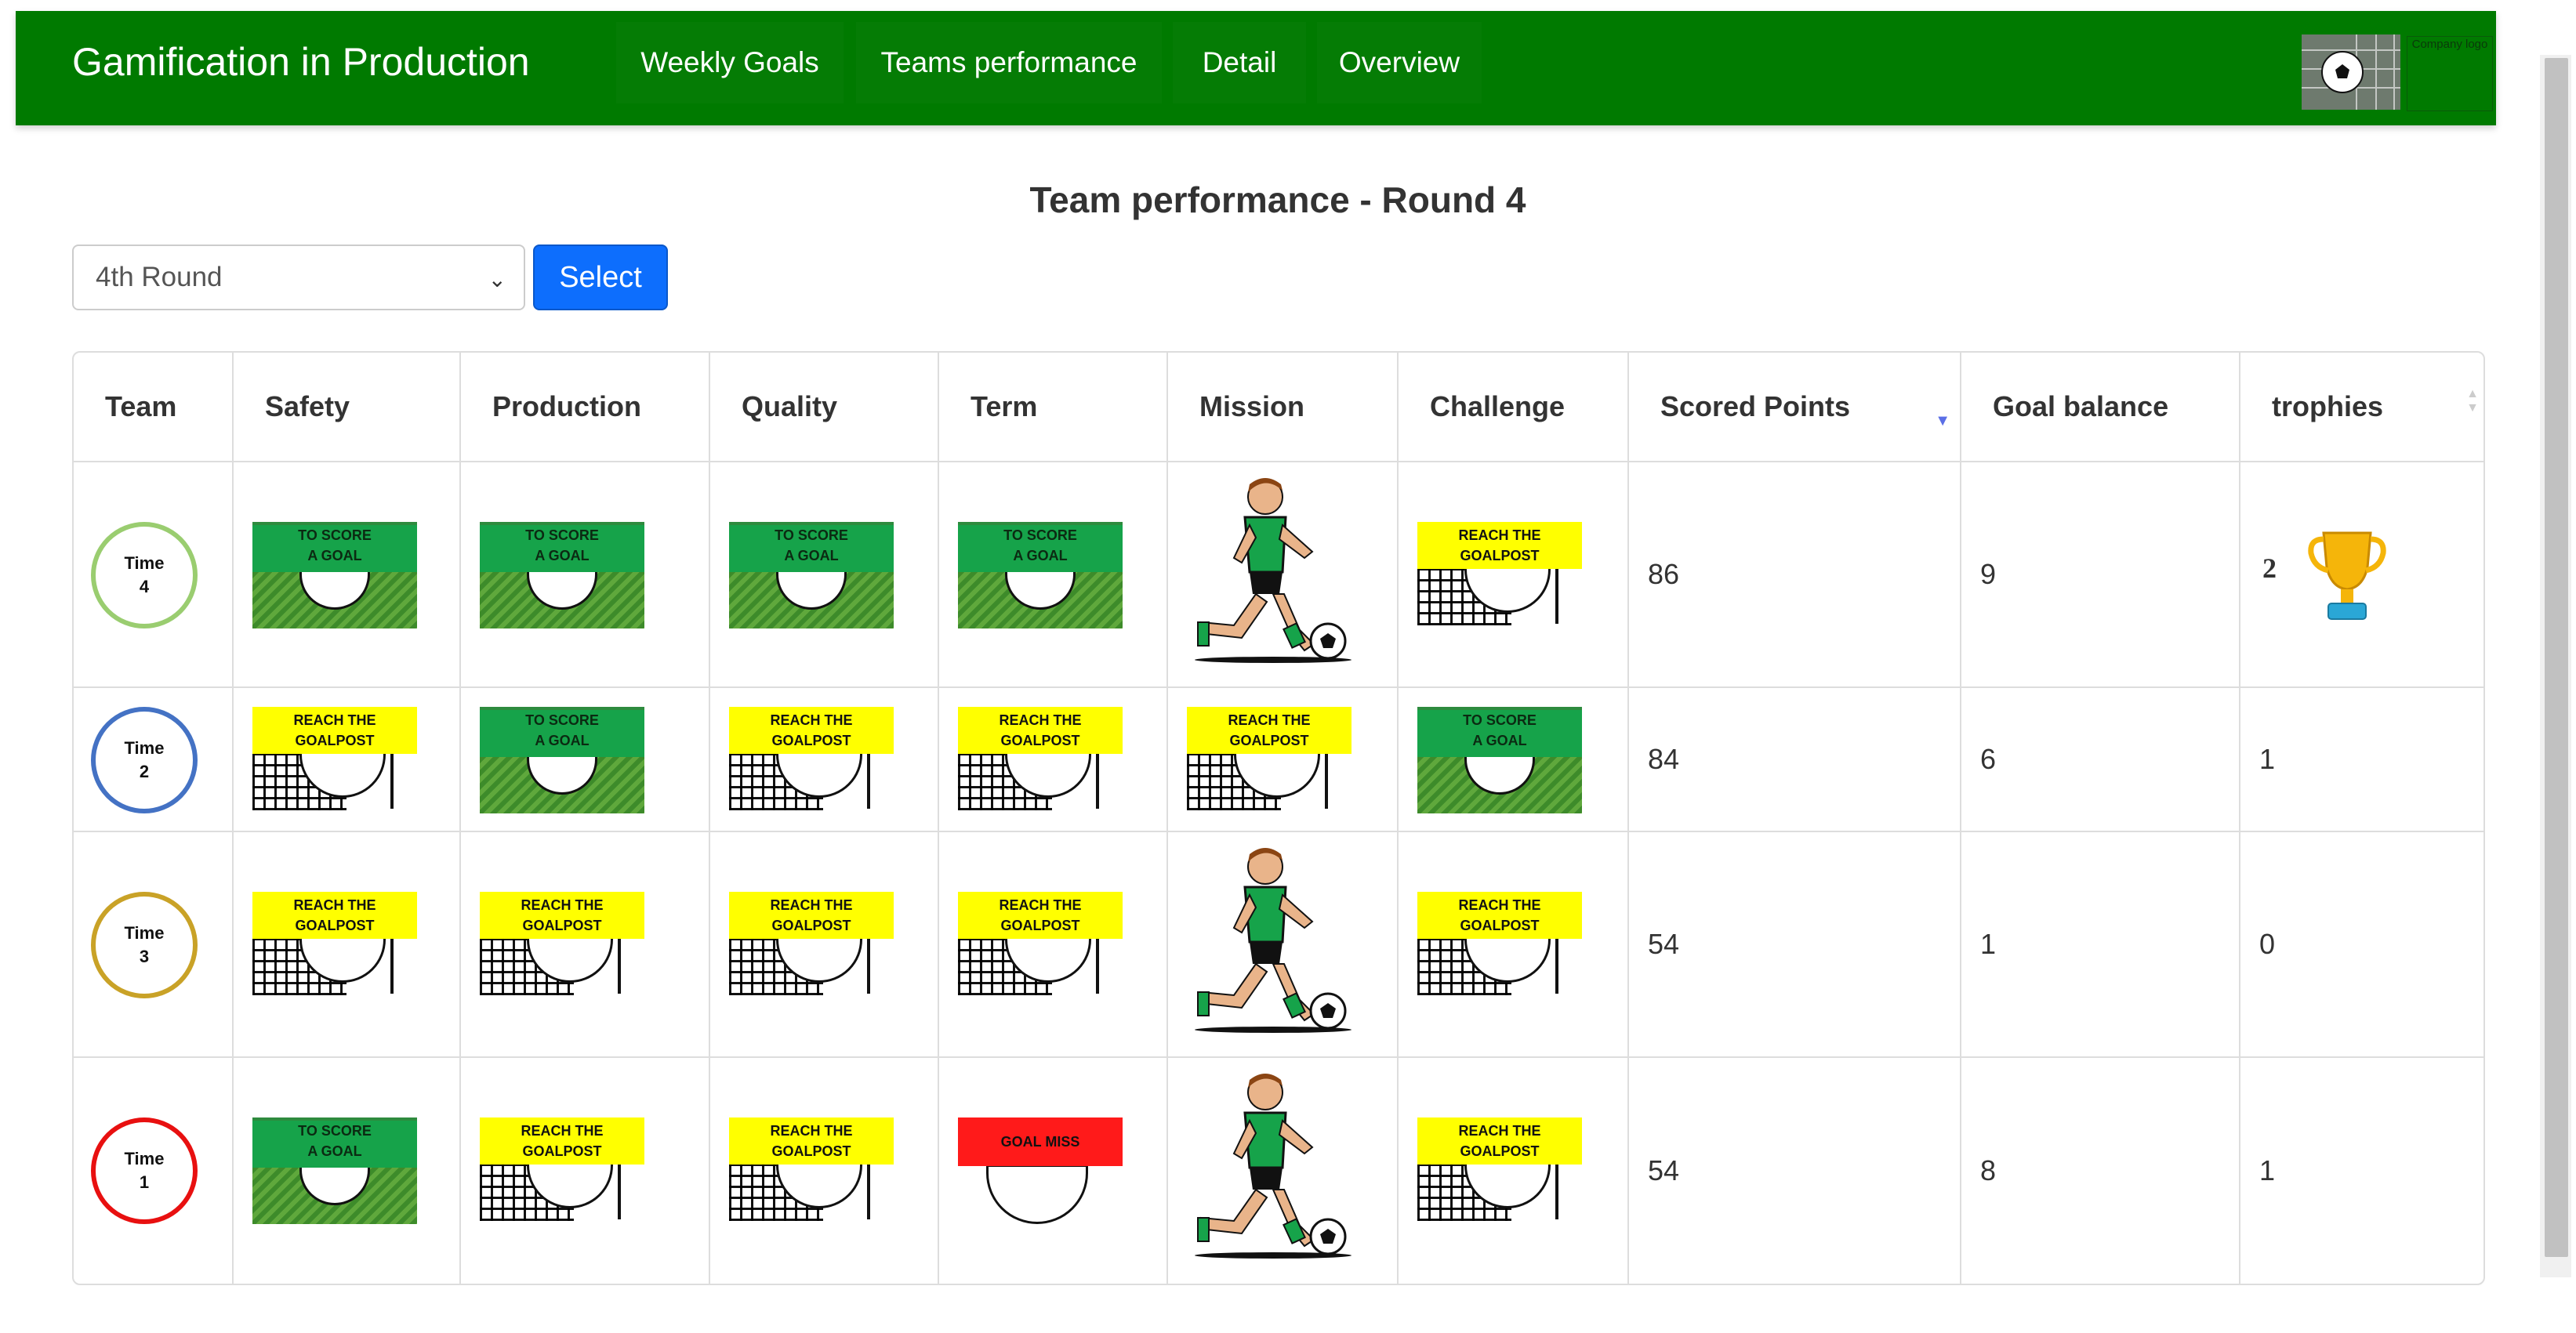 This screenshot has width=2576, height=1333. Describe the element at coordinates (145, 772) in the screenshot. I see `team-number: 2` at that location.